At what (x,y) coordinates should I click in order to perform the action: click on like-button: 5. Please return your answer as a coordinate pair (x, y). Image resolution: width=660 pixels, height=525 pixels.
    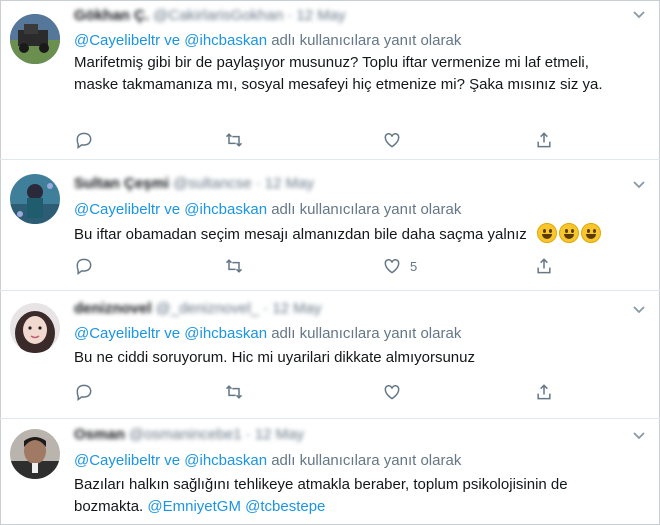
    Looking at the image, I should click on (399, 266).